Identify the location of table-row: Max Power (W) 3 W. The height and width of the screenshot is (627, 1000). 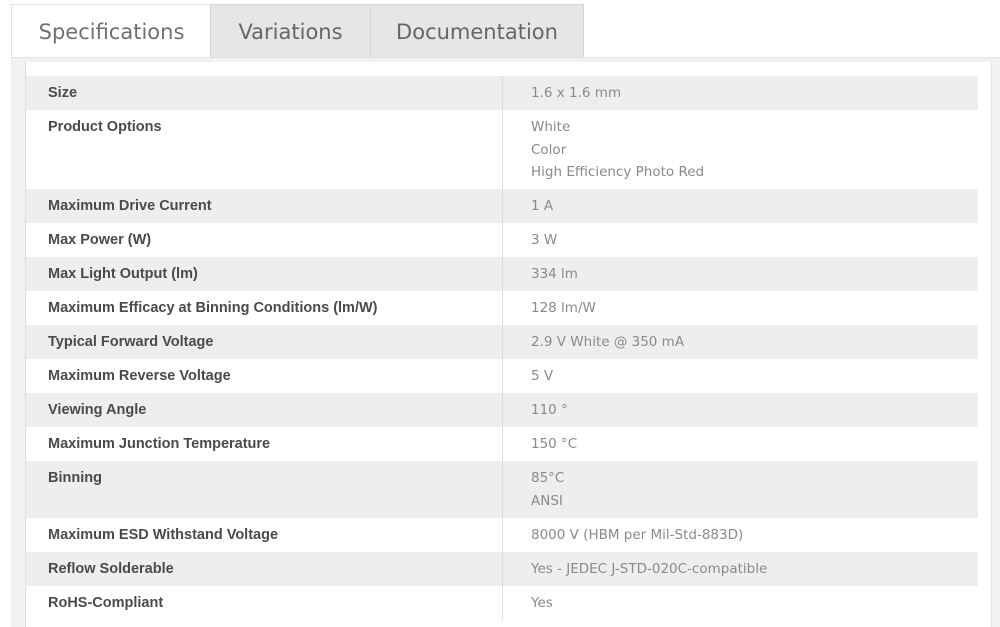
(502, 240).